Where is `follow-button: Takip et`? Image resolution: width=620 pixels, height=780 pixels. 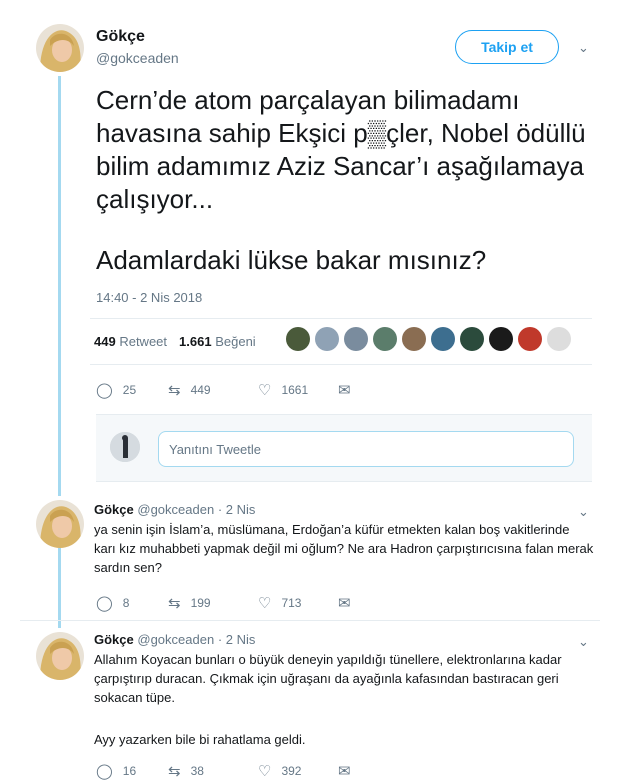 follow-button: Takip et is located at coordinates (507, 47).